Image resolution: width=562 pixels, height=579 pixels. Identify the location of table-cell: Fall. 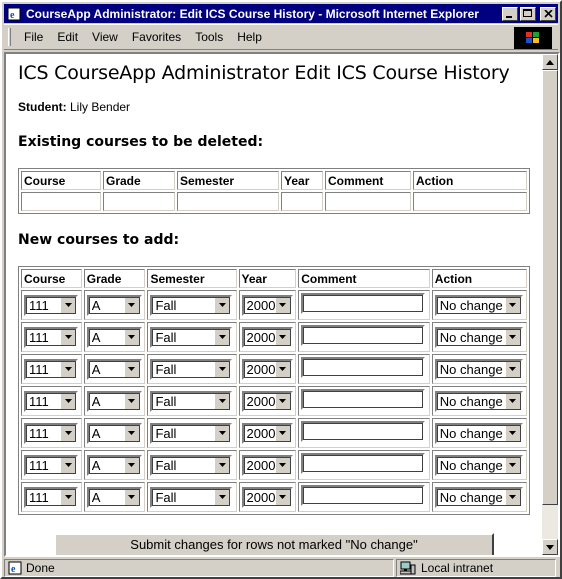
(192, 497).